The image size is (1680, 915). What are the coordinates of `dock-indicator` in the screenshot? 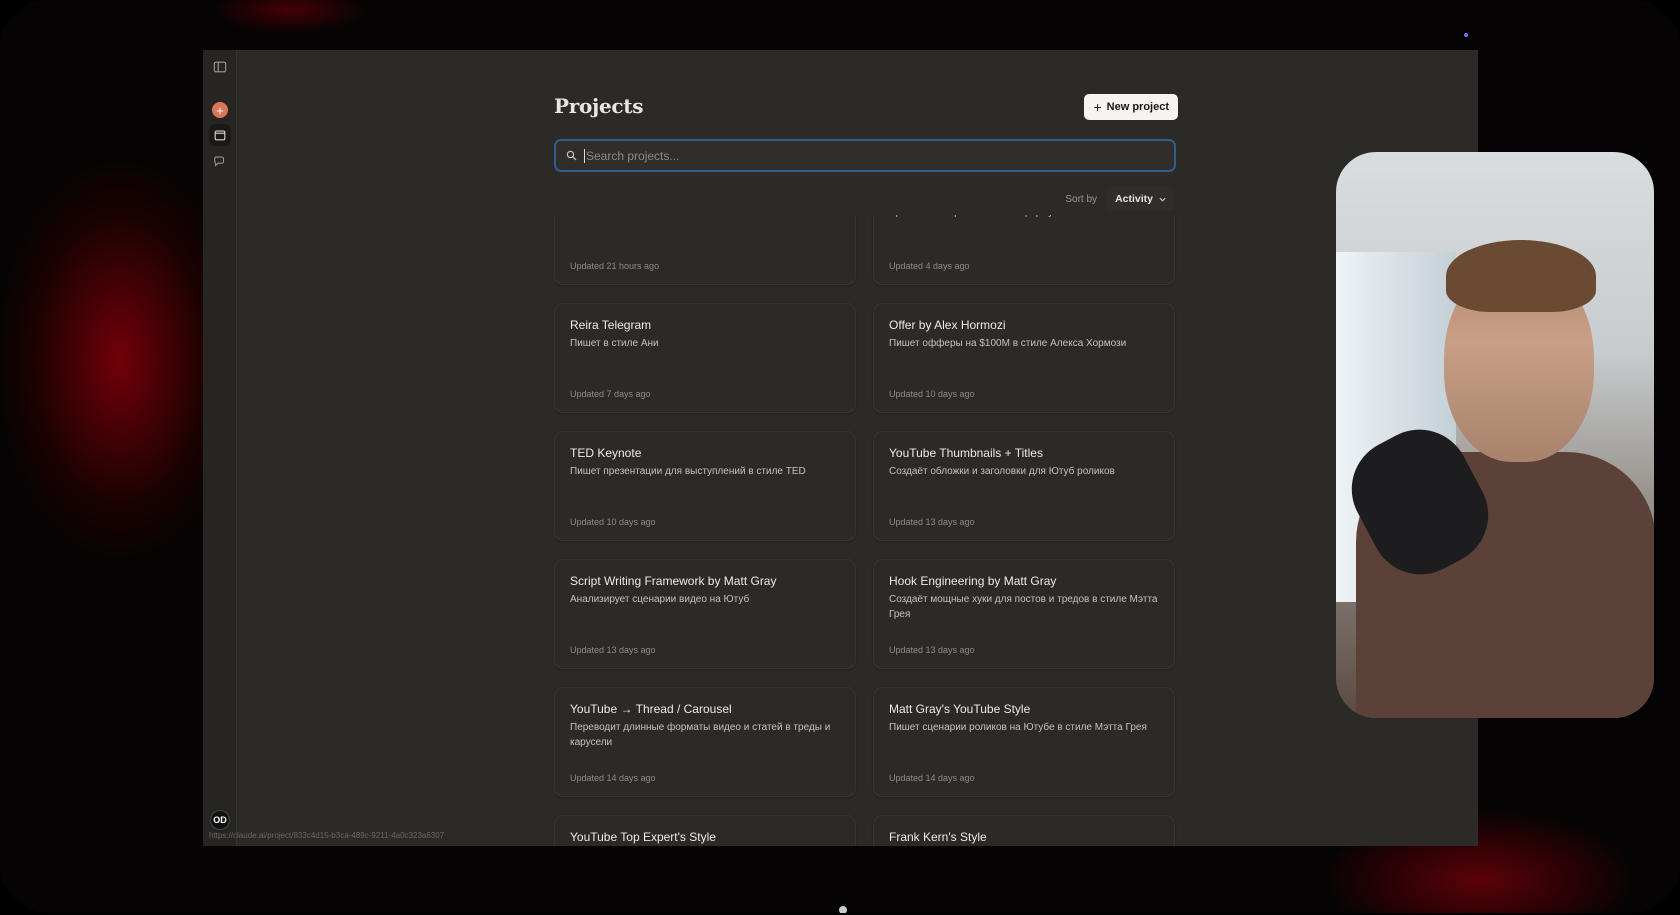 It's located at (843, 909).